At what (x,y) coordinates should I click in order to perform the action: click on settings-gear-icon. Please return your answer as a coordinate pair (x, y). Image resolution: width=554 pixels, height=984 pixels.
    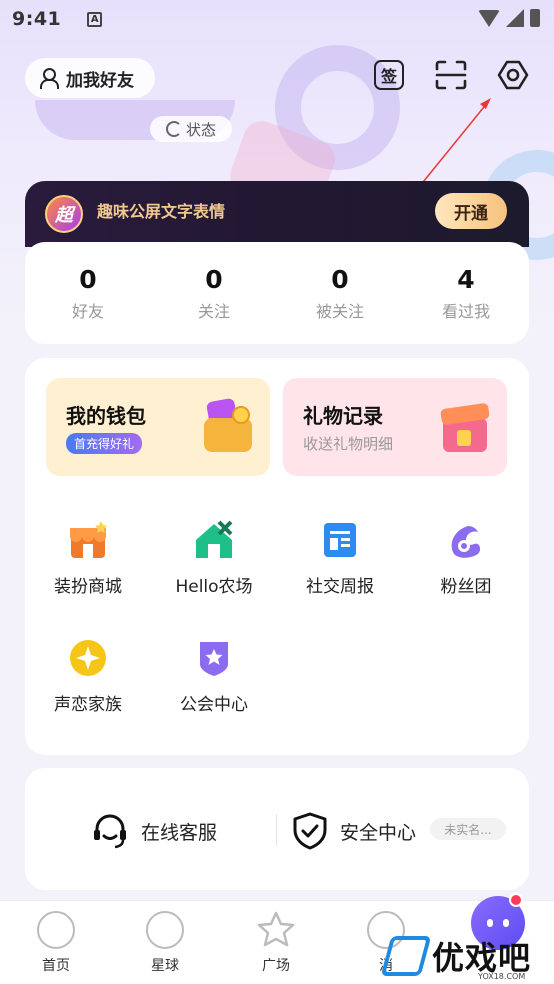
    Looking at the image, I should click on (513, 75).